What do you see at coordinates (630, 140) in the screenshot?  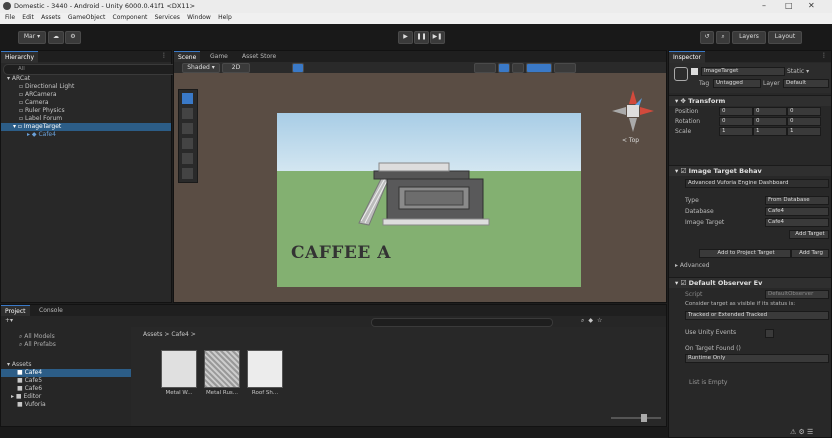 I see `projection-label: < Top` at bounding box center [630, 140].